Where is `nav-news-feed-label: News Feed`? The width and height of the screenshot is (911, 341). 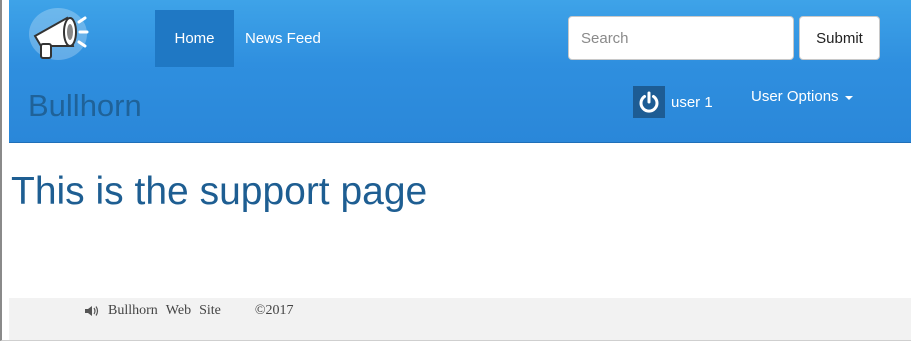 nav-news-feed-label: News Feed is located at coordinates (283, 38).